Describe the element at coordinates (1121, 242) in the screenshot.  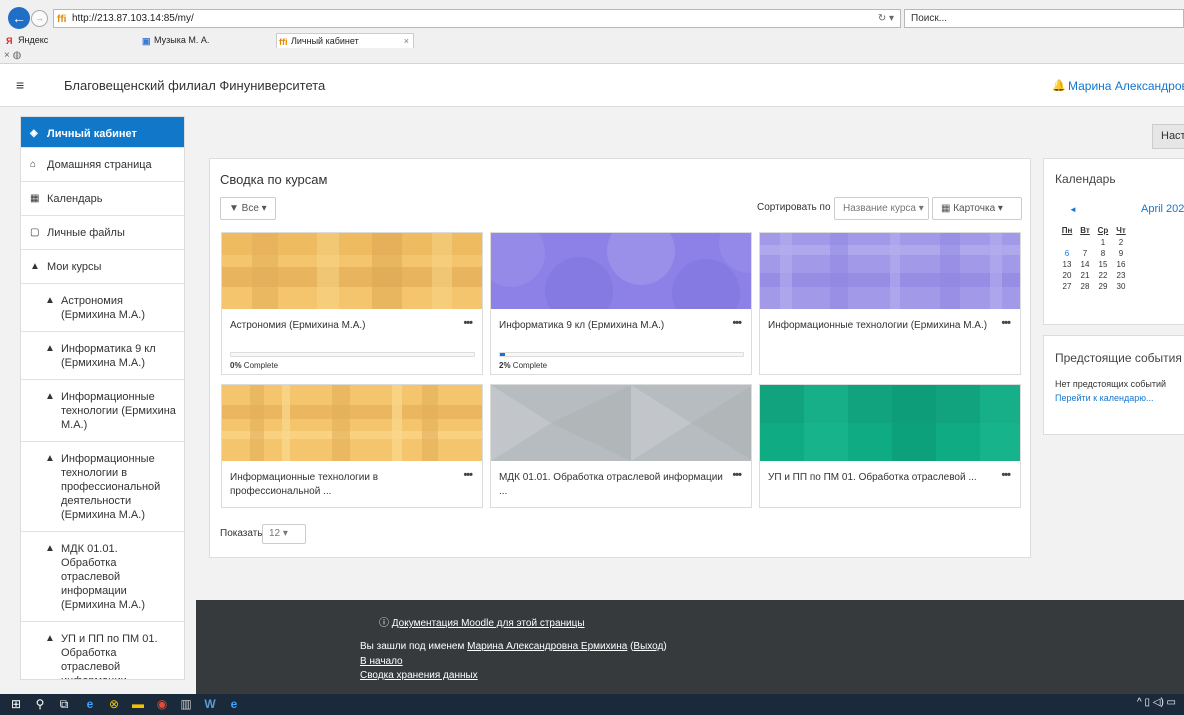
I see `calendar-day: 2` at that location.